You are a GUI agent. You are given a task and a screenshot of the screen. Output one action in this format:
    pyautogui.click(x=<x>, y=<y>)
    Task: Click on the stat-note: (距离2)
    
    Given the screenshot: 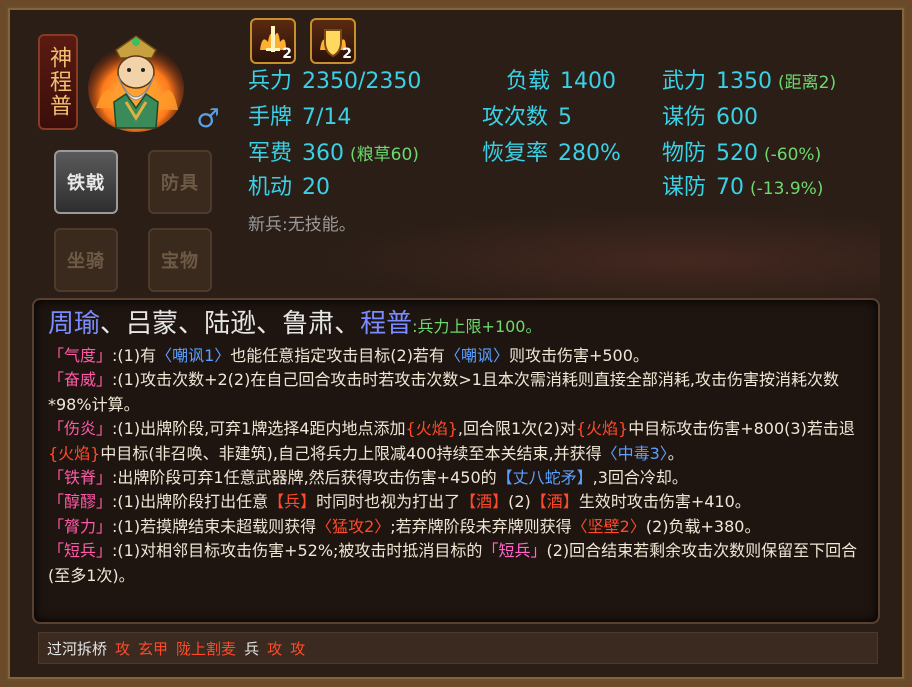 What is the action you would take?
    pyautogui.click(x=807, y=83)
    